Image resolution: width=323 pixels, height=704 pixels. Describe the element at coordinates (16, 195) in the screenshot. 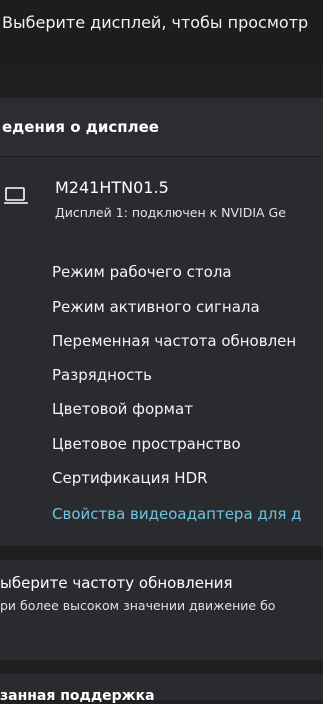

I see `monitor-icon` at that location.